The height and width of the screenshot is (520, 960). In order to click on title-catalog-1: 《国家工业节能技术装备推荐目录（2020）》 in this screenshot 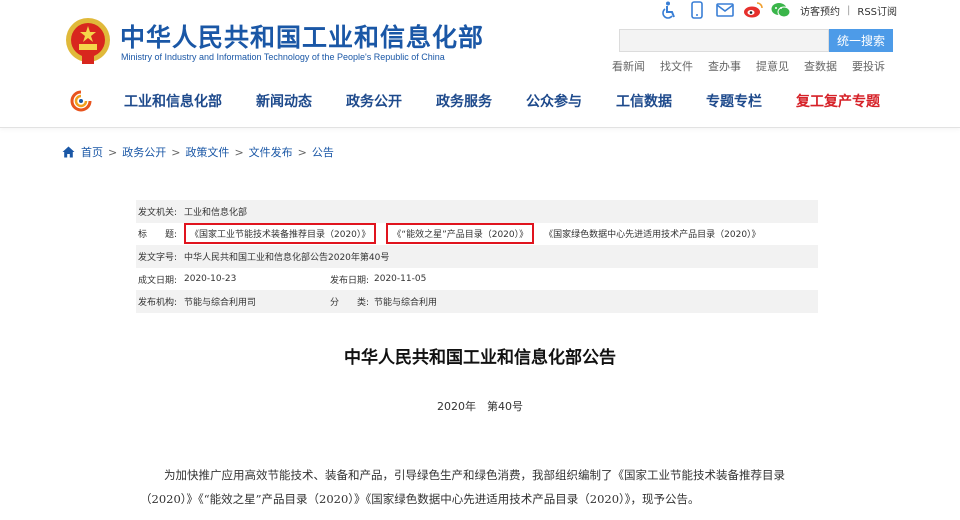, I will do `click(280, 234)`.